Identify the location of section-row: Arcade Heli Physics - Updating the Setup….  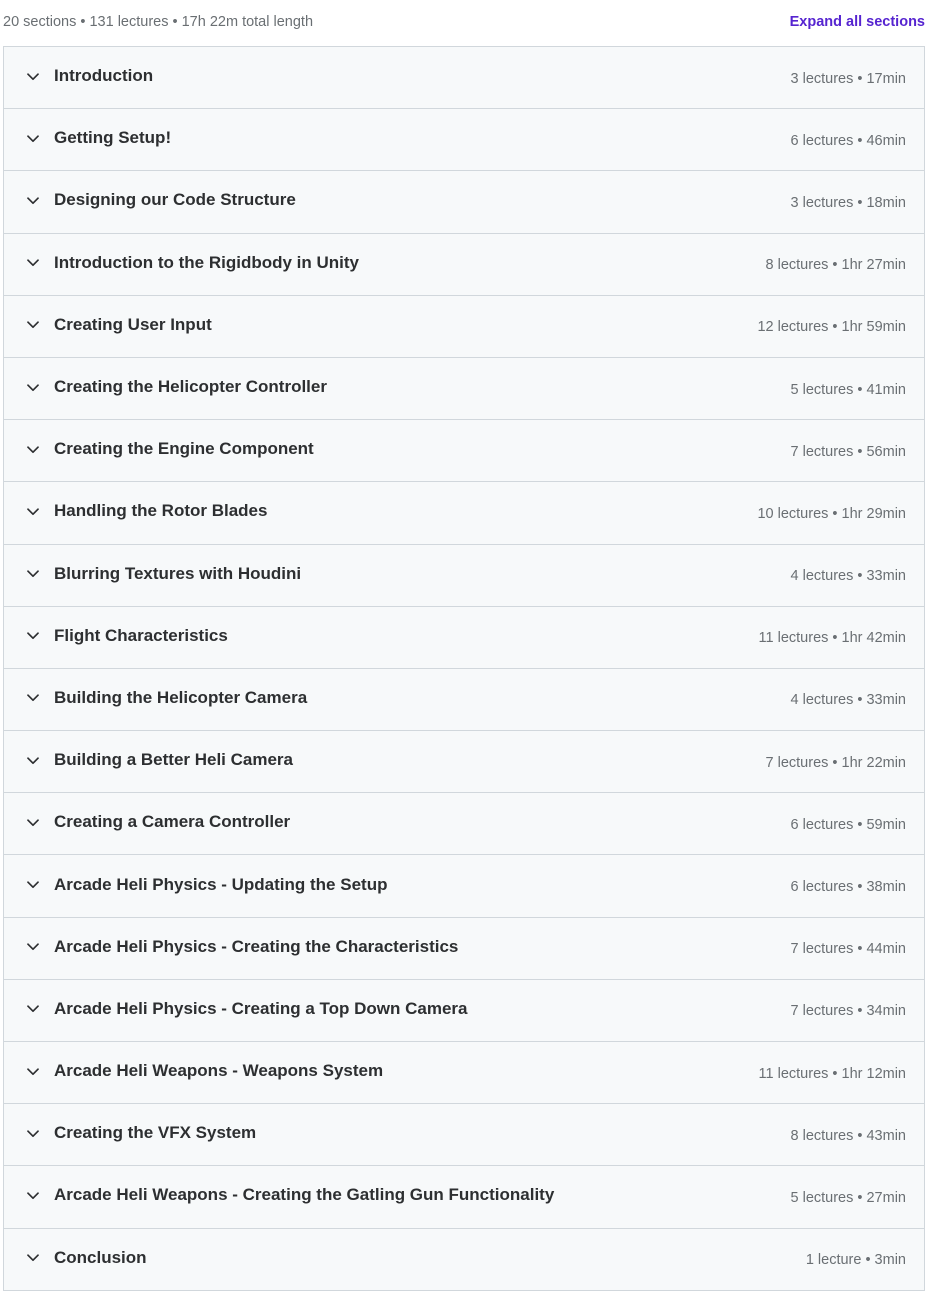
(464, 886).